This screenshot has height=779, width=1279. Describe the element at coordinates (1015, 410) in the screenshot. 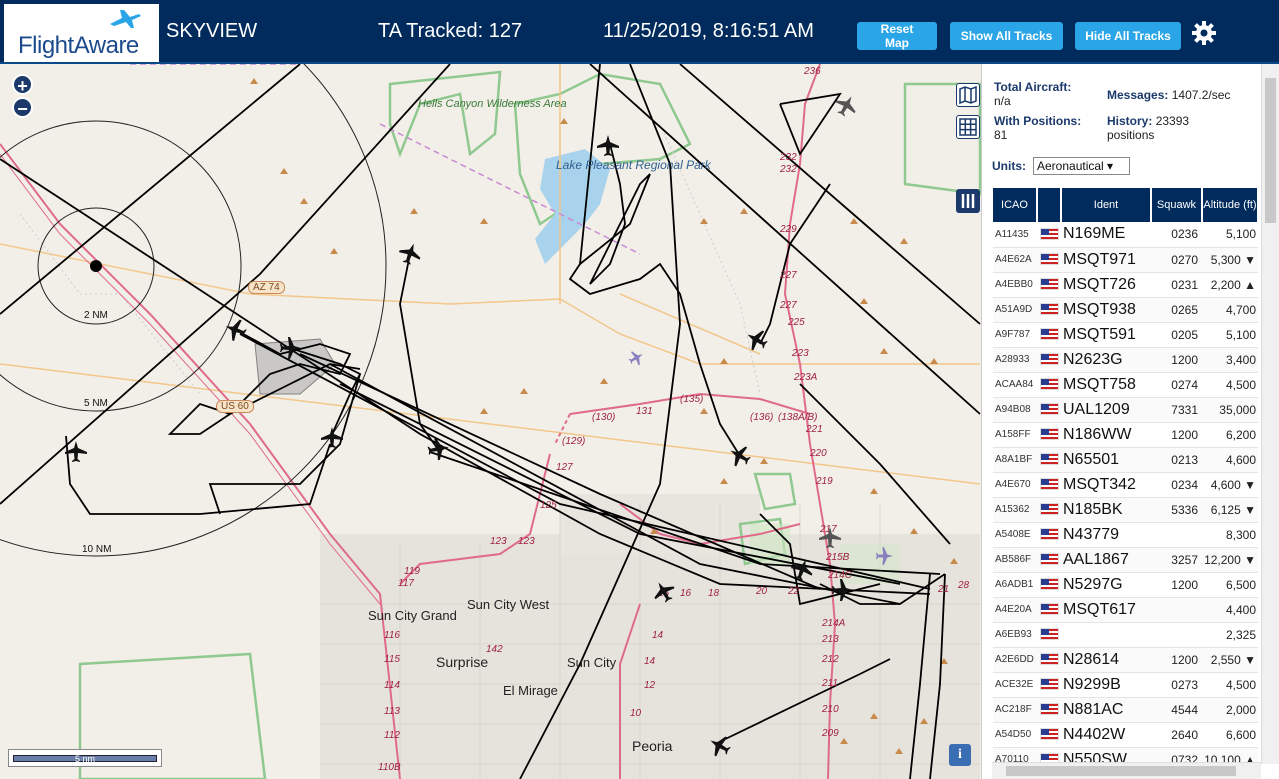

I see `icao-cell: A94B08` at that location.